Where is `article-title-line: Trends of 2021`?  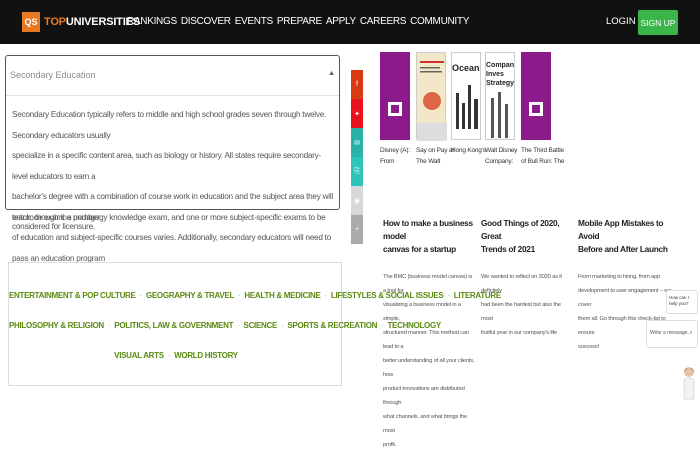
article-title-line: Trends of 2021 is located at coordinates (508, 249).